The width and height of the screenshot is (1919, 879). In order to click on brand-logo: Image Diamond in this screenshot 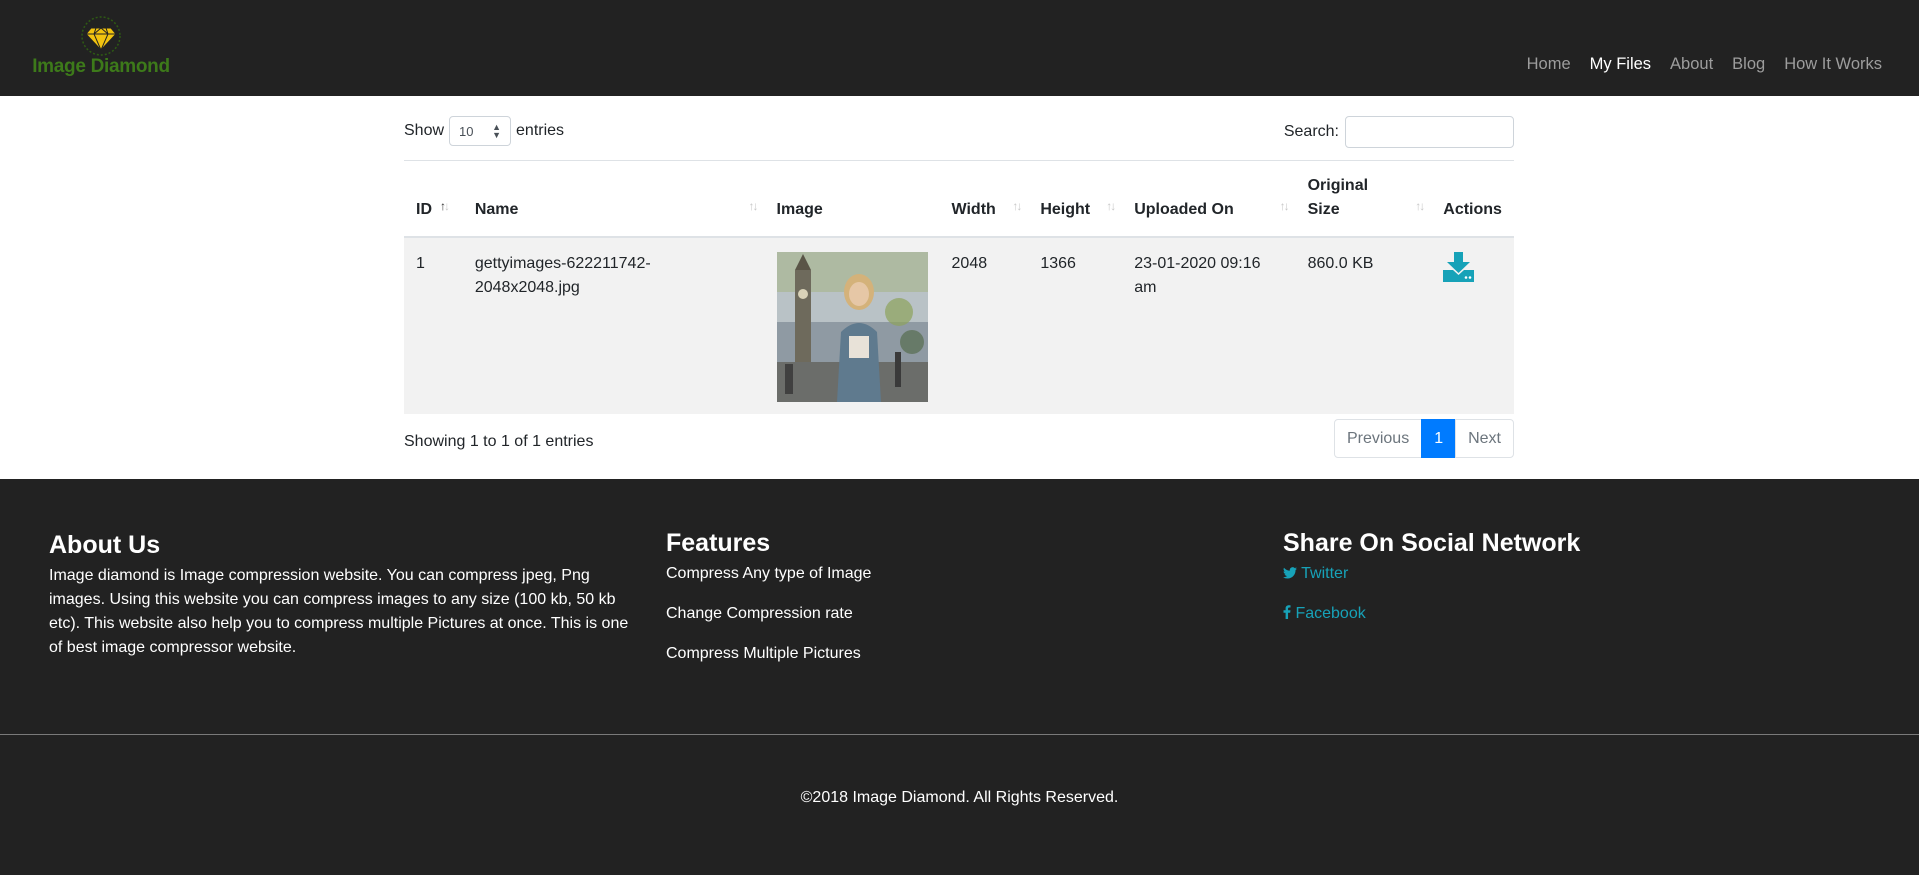, I will do `click(101, 47)`.